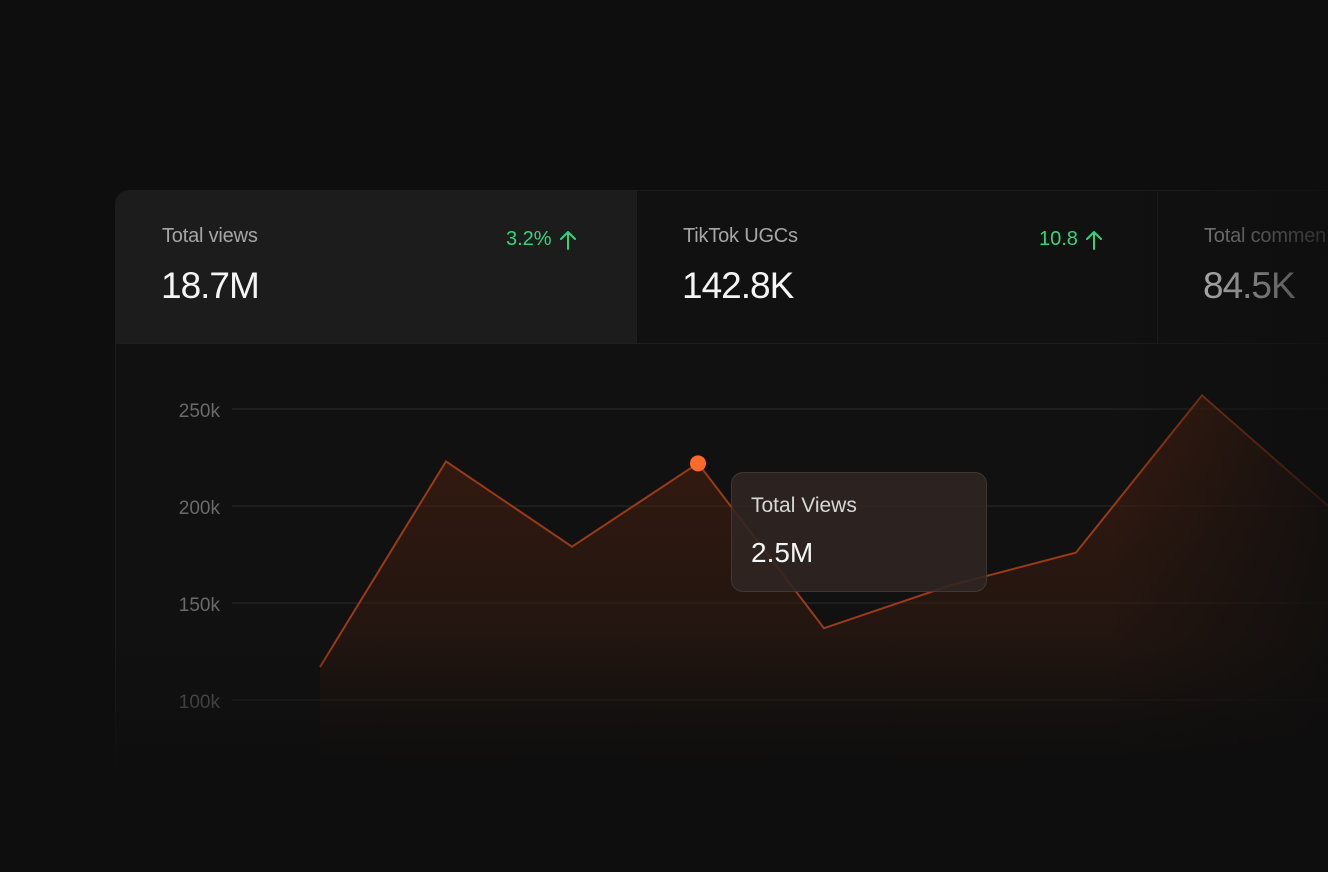 The width and height of the screenshot is (1328, 872). I want to click on tooltip-label: Total Views, so click(804, 505).